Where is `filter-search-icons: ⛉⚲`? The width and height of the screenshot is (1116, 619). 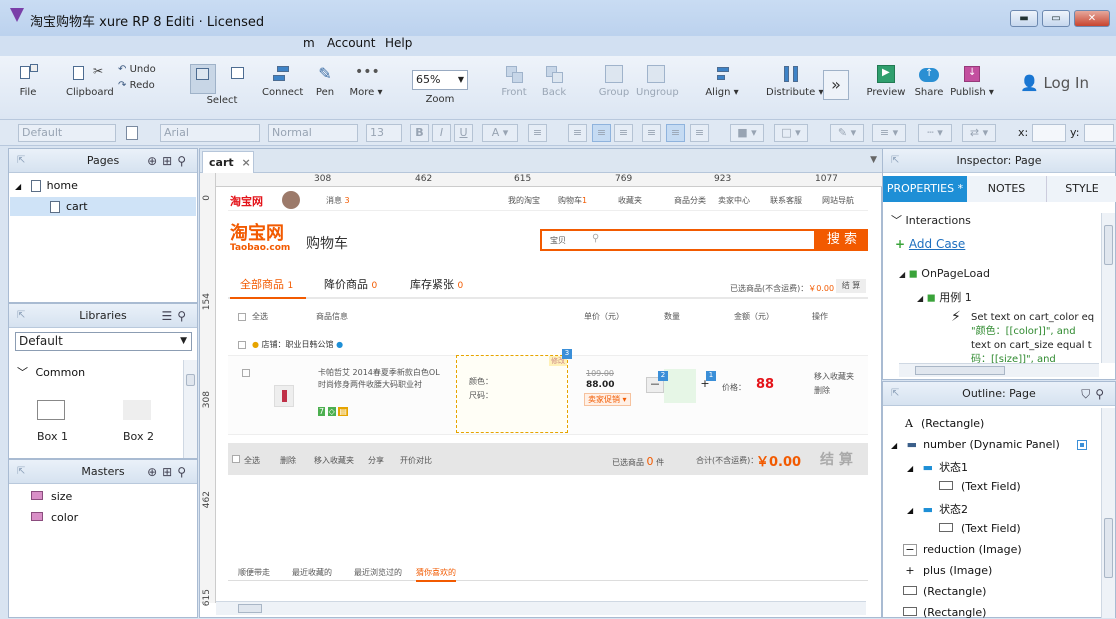 filter-search-icons: ⛉⚲ is located at coordinates (1095, 394).